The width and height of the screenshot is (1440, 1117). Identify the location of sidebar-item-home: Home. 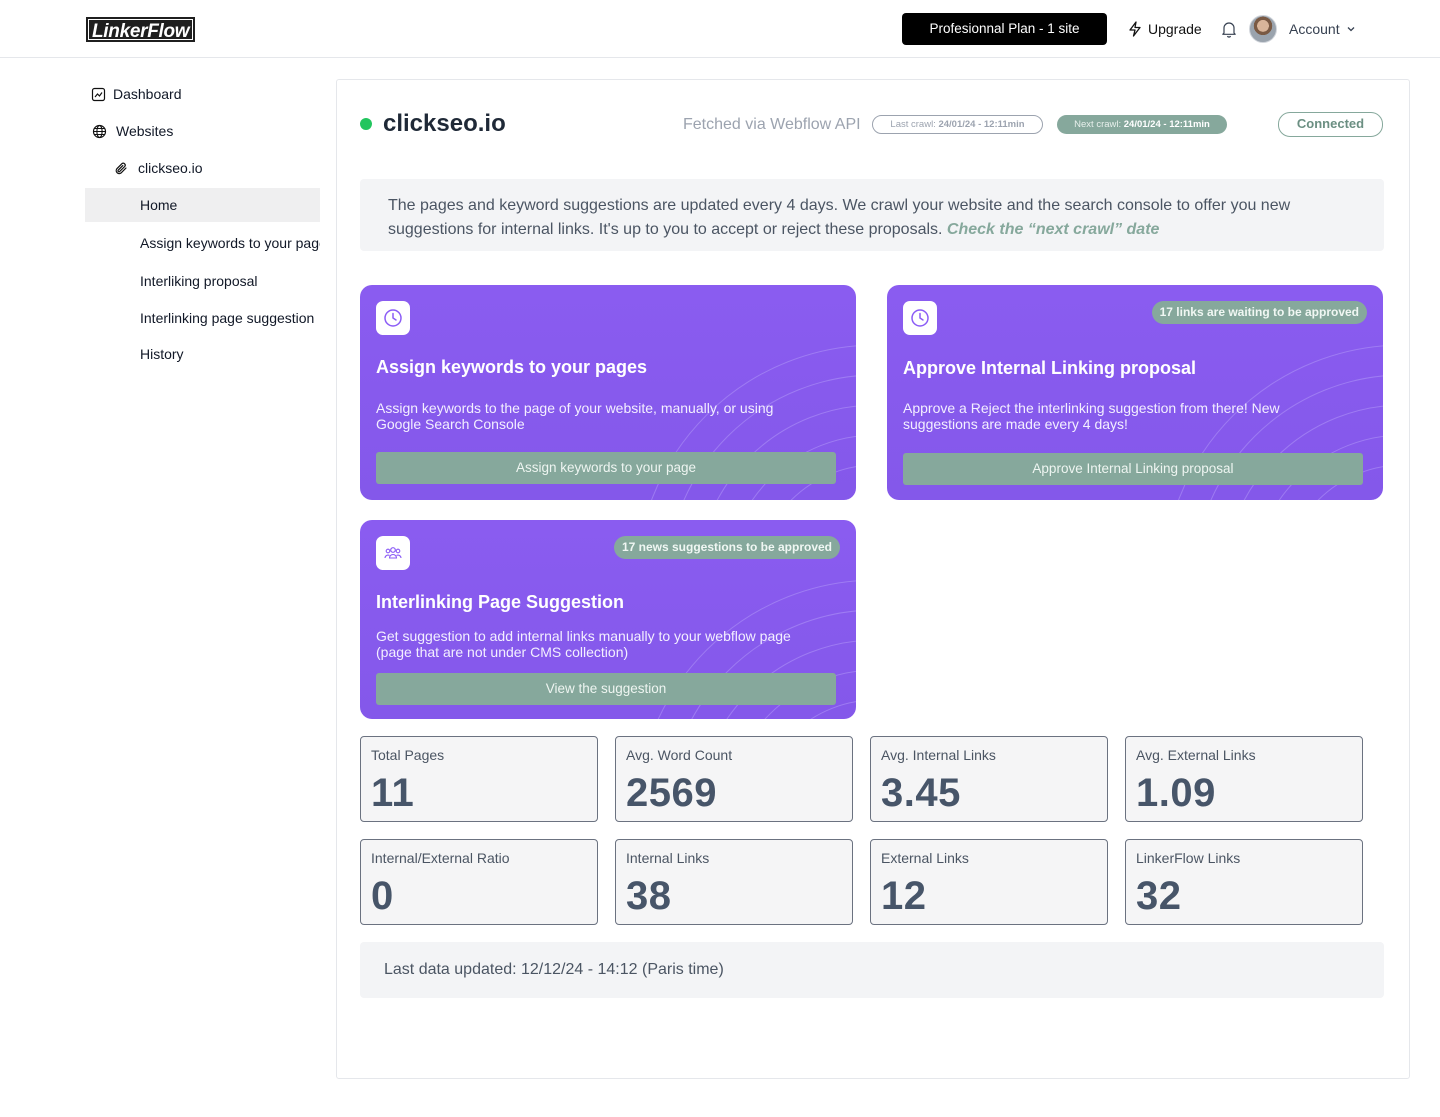
(202, 205).